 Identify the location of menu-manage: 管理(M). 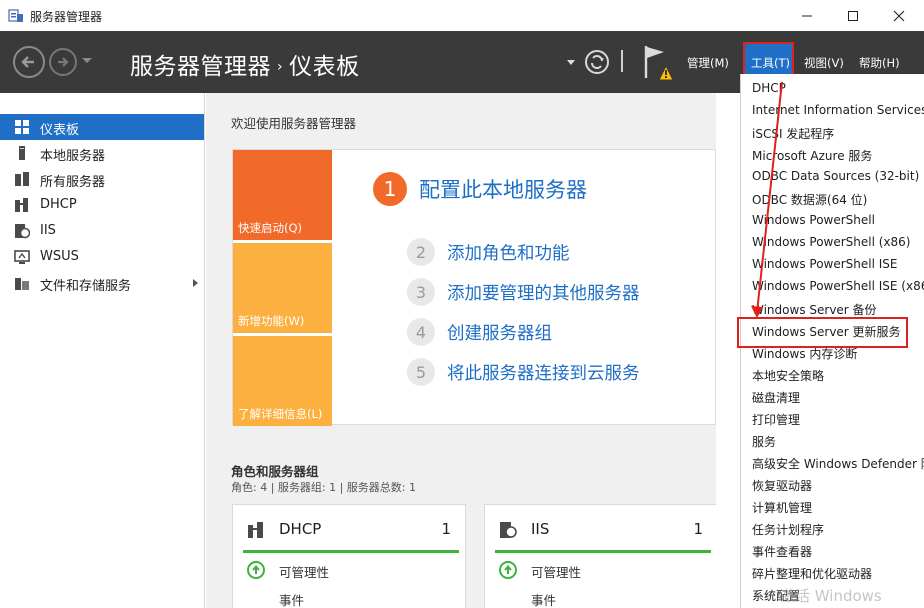
(708, 63).